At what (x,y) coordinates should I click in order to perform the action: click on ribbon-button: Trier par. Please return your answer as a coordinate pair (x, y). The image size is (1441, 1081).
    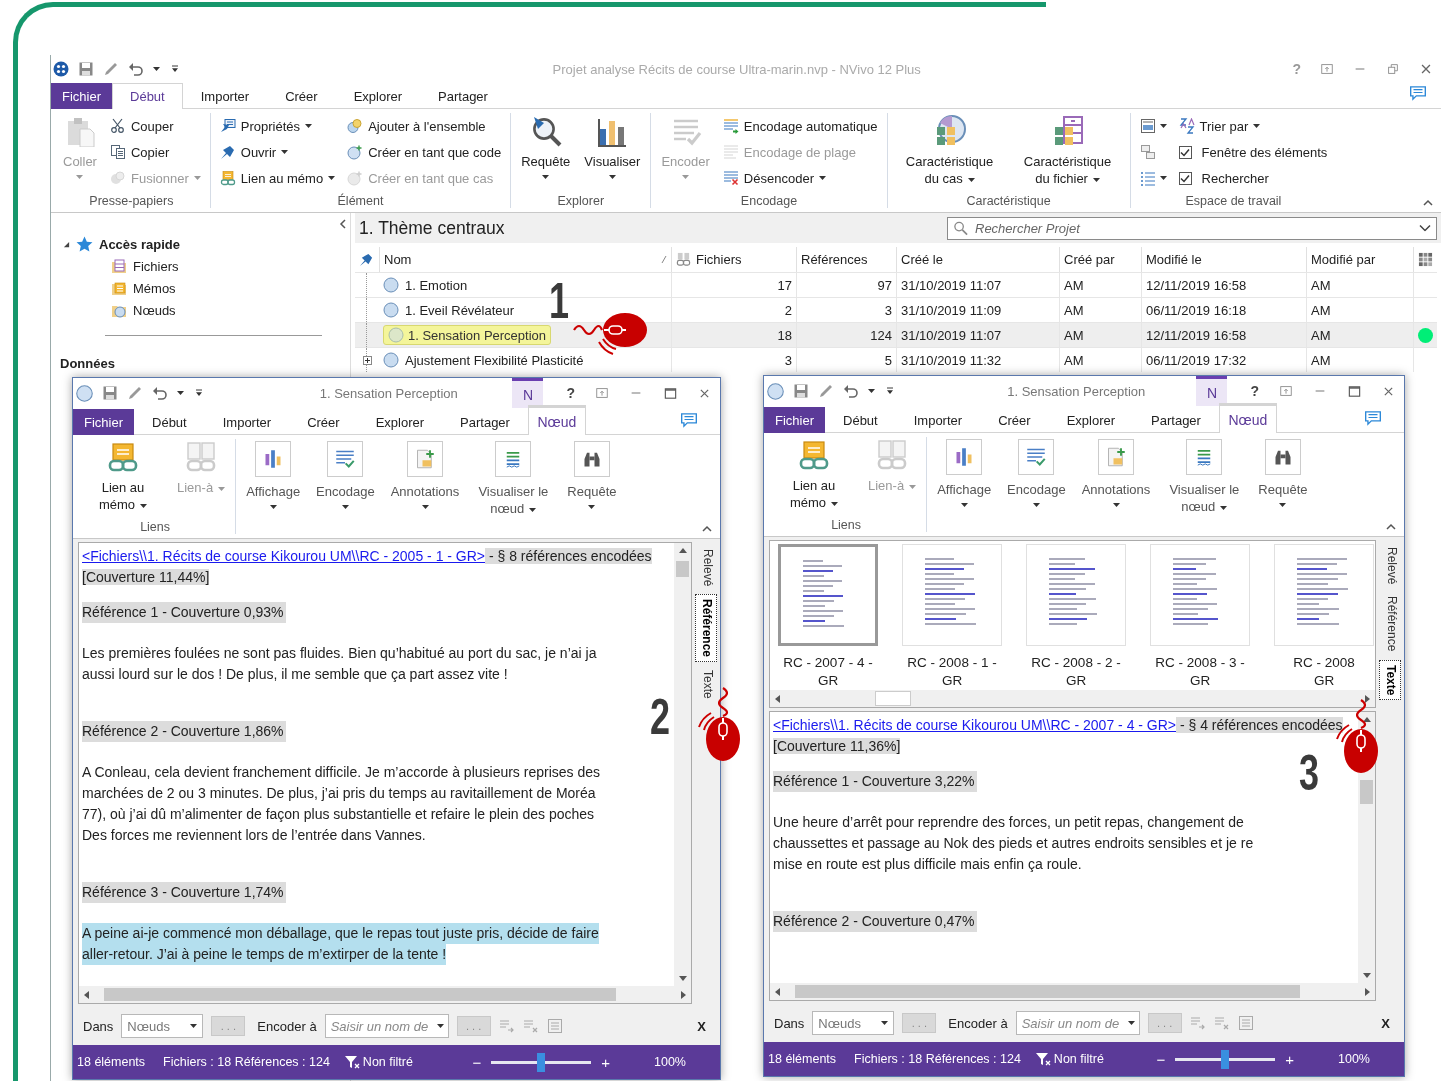
    Looking at the image, I should click on (1253, 126).